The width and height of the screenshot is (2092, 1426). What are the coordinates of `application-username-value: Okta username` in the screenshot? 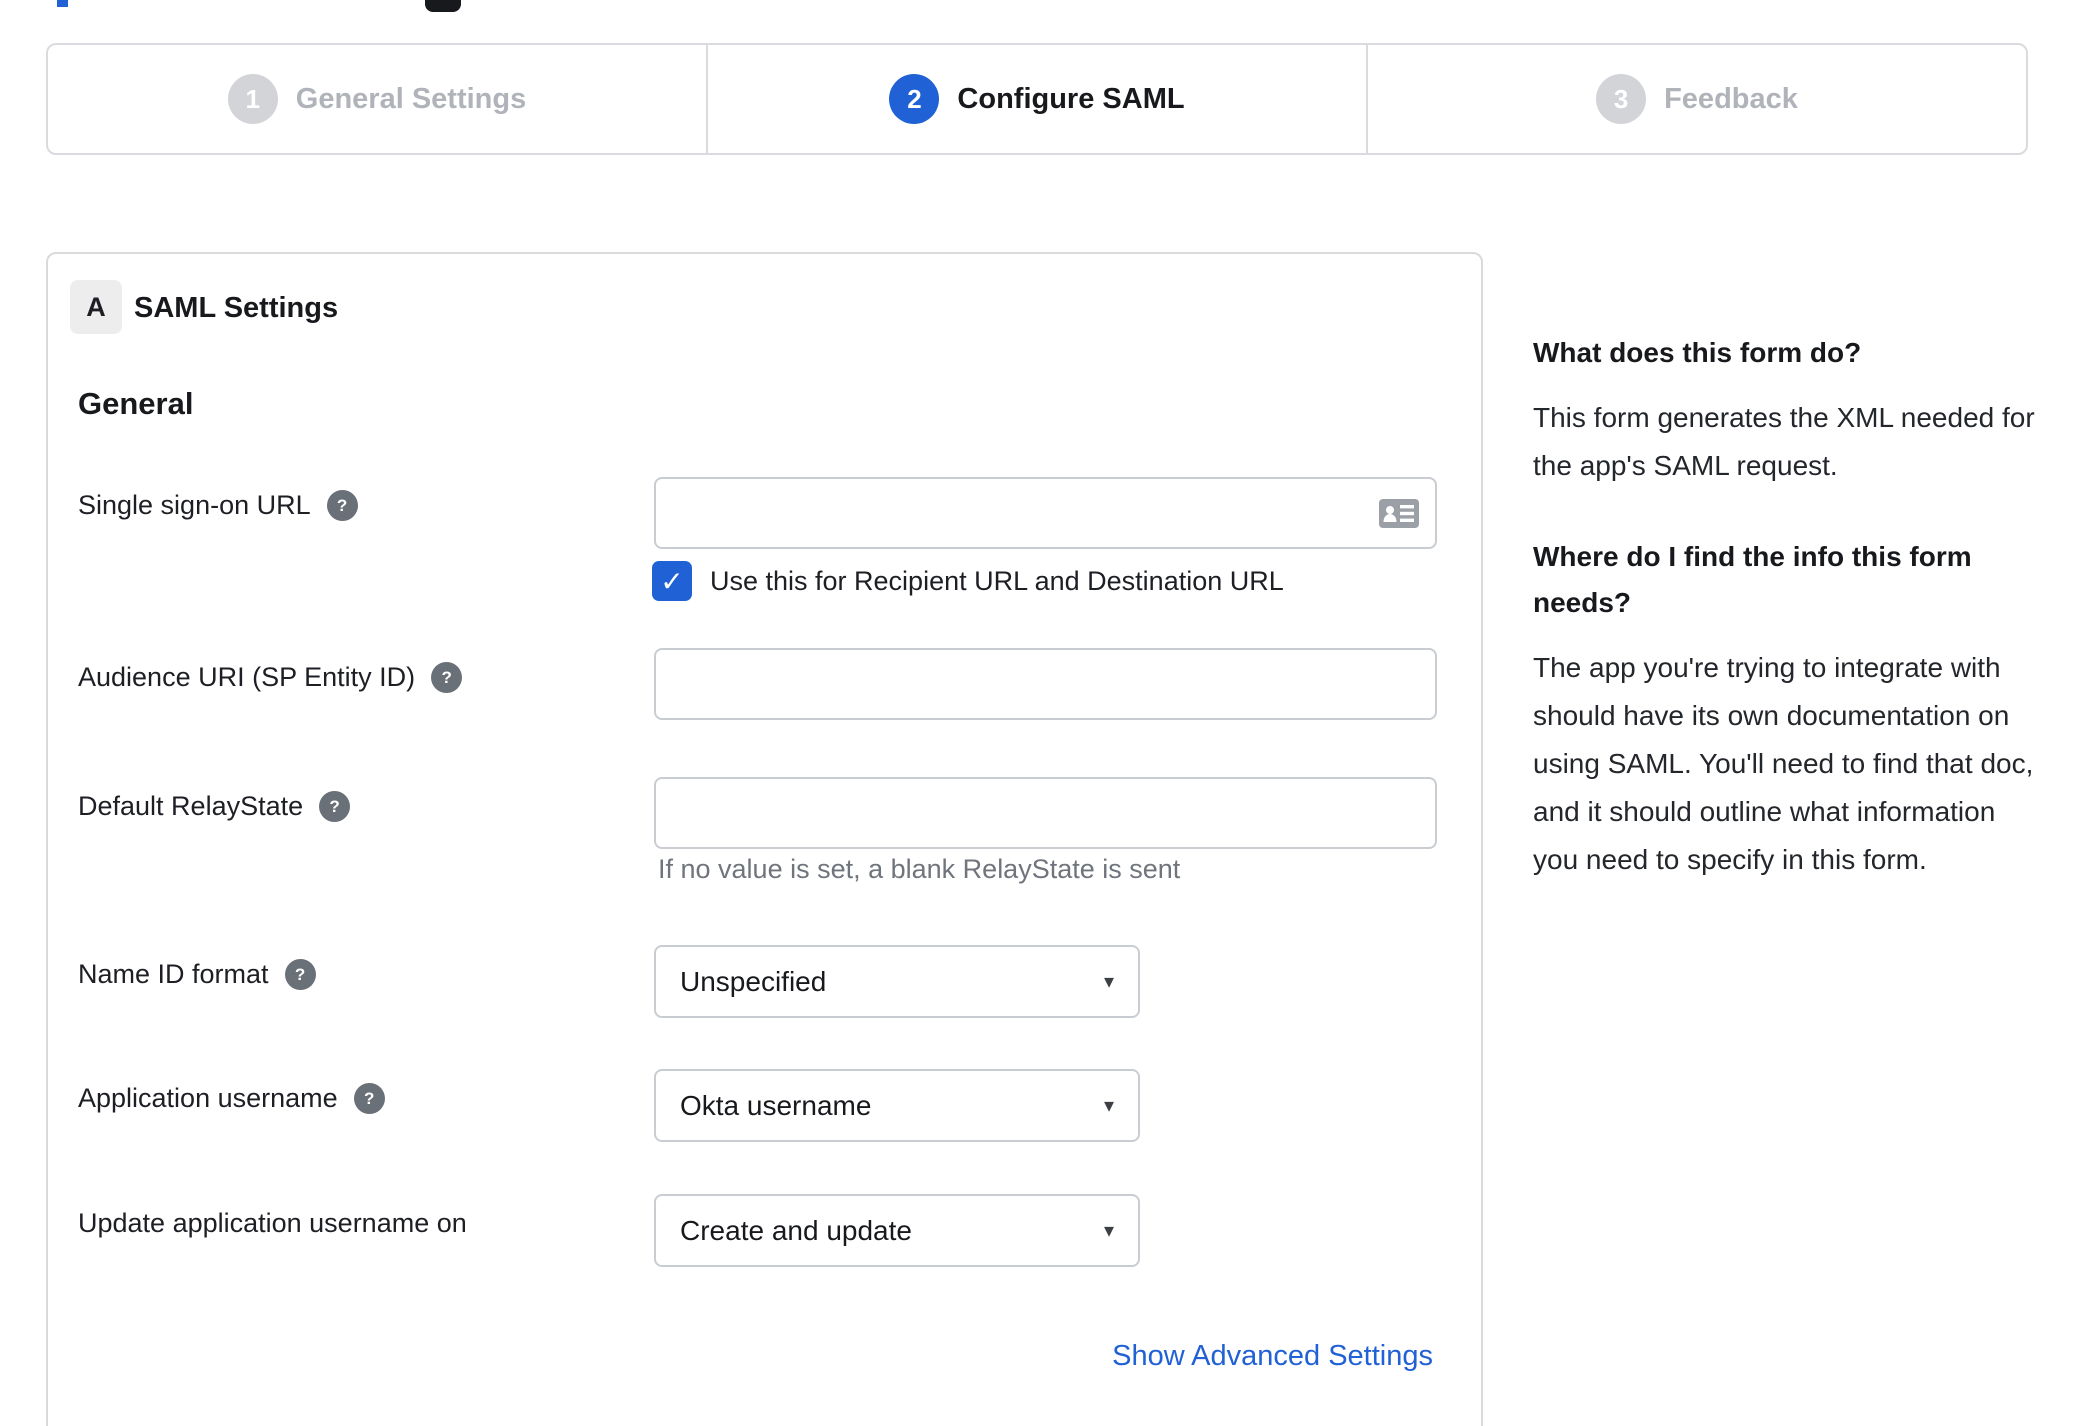 It's located at (776, 1105).